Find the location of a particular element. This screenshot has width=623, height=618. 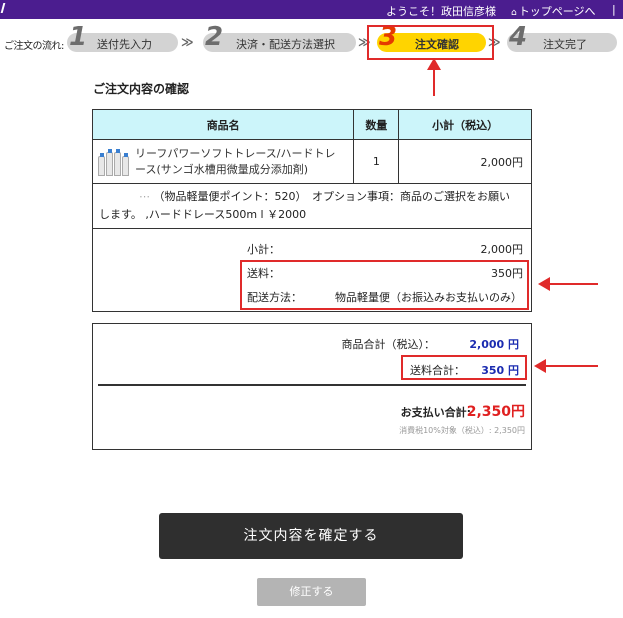

items-total-label: 商品合計（税込）： is located at coordinates (388, 344).